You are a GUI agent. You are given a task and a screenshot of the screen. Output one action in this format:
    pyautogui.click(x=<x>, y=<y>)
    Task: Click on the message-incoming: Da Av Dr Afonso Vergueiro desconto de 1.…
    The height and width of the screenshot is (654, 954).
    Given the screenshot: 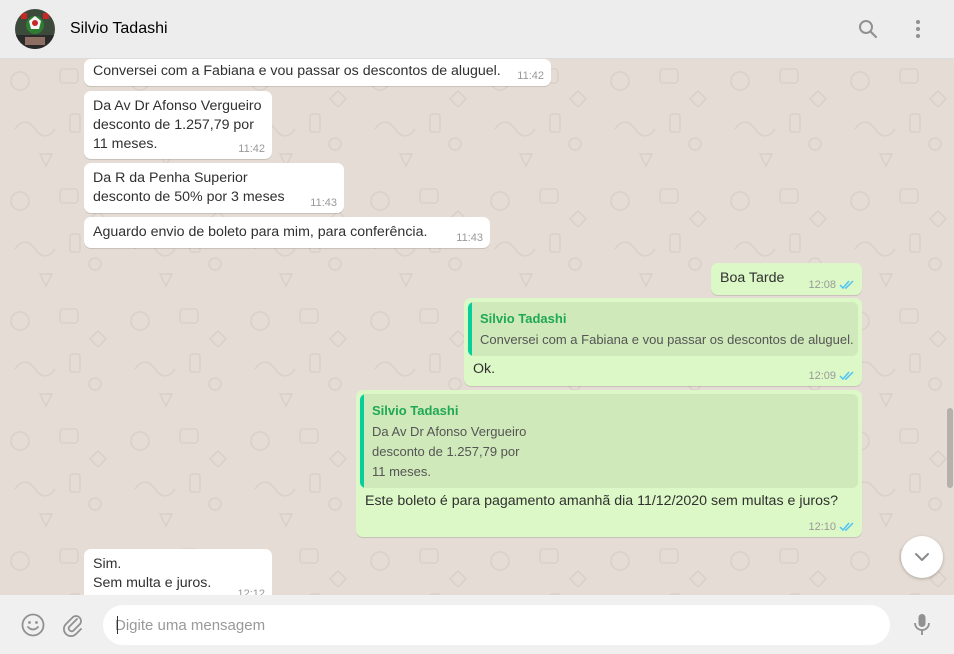 What is the action you would take?
    pyautogui.click(x=178, y=125)
    